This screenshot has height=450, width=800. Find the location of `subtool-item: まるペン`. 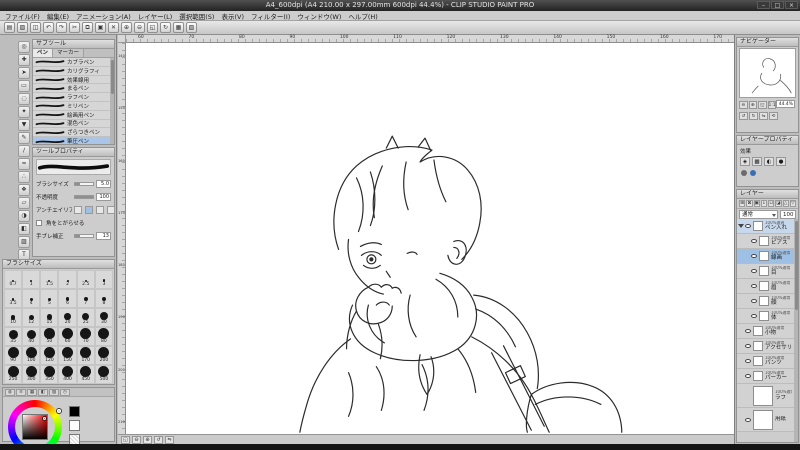

subtool-item: まるペン is located at coordinates (71, 89).